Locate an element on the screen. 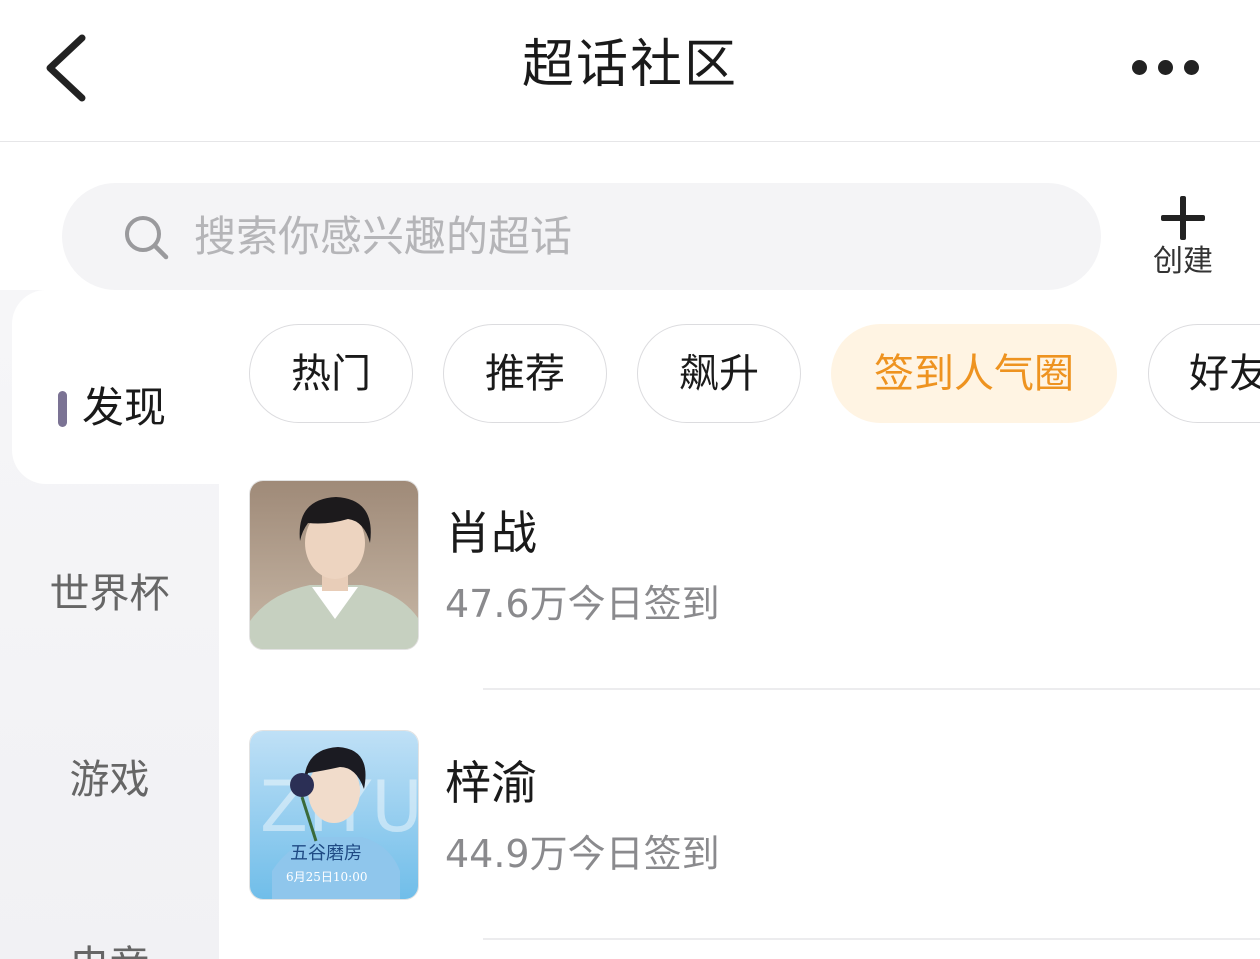  create-button: 创建 is located at coordinates (1183, 238).